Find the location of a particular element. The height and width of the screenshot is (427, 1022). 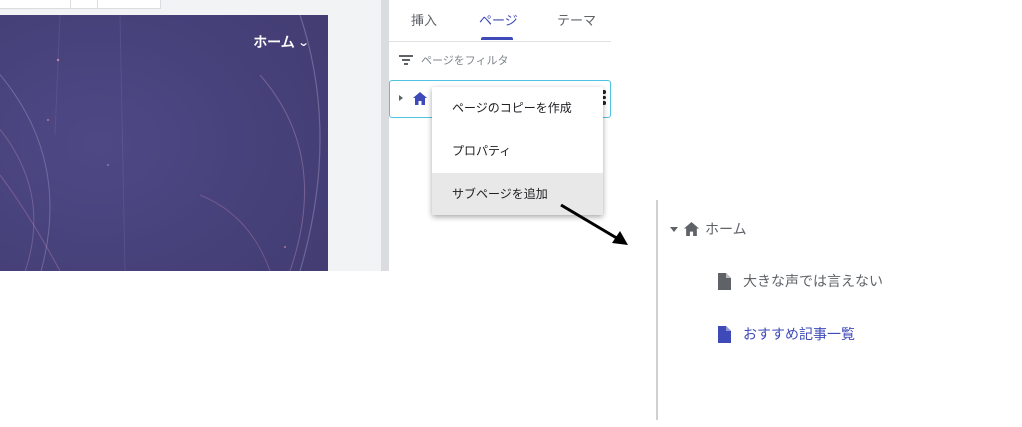

browser-url-bar is located at coordinates (80, 4).